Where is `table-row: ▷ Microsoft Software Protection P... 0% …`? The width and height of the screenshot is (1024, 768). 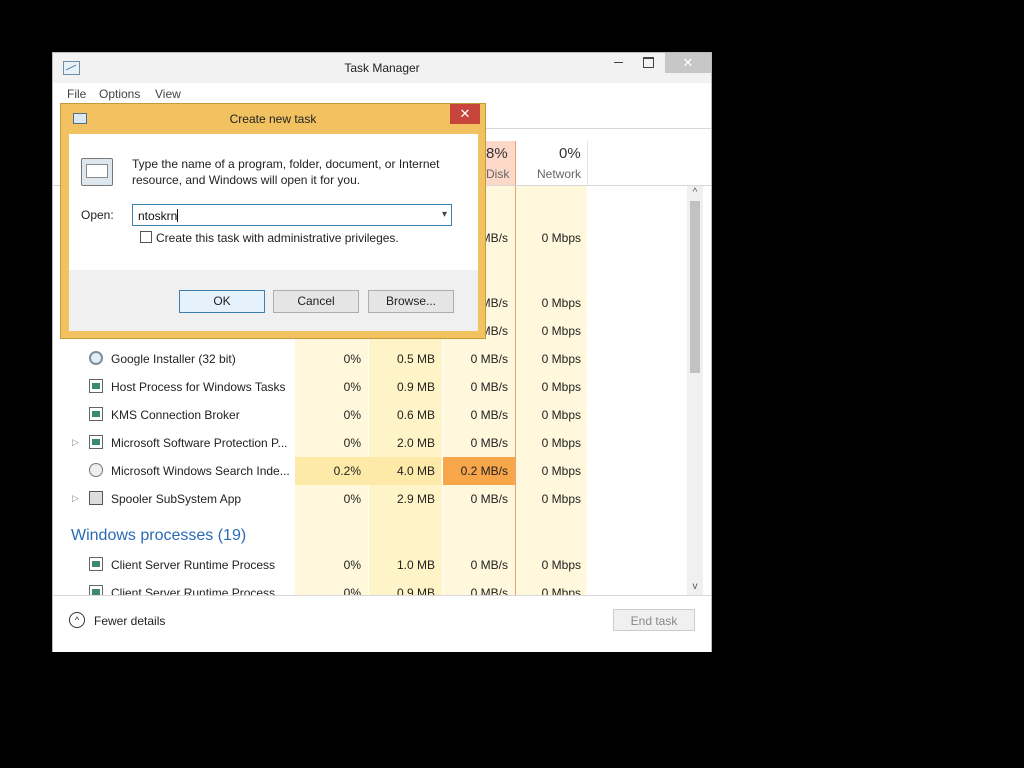 table-row: ▷ Microsoft Software Protection P... 0% … is located at coordinates (373, 443).